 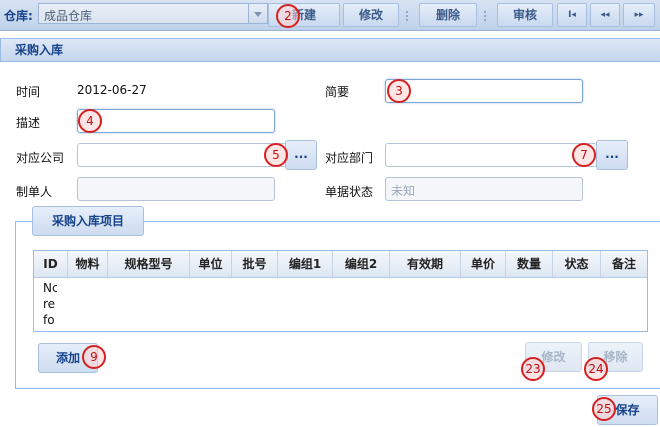 What do you see at coordinates (572, 15) in the screenshot?
I see `first-record-icon: I◂` at bounding box center [572, 15].